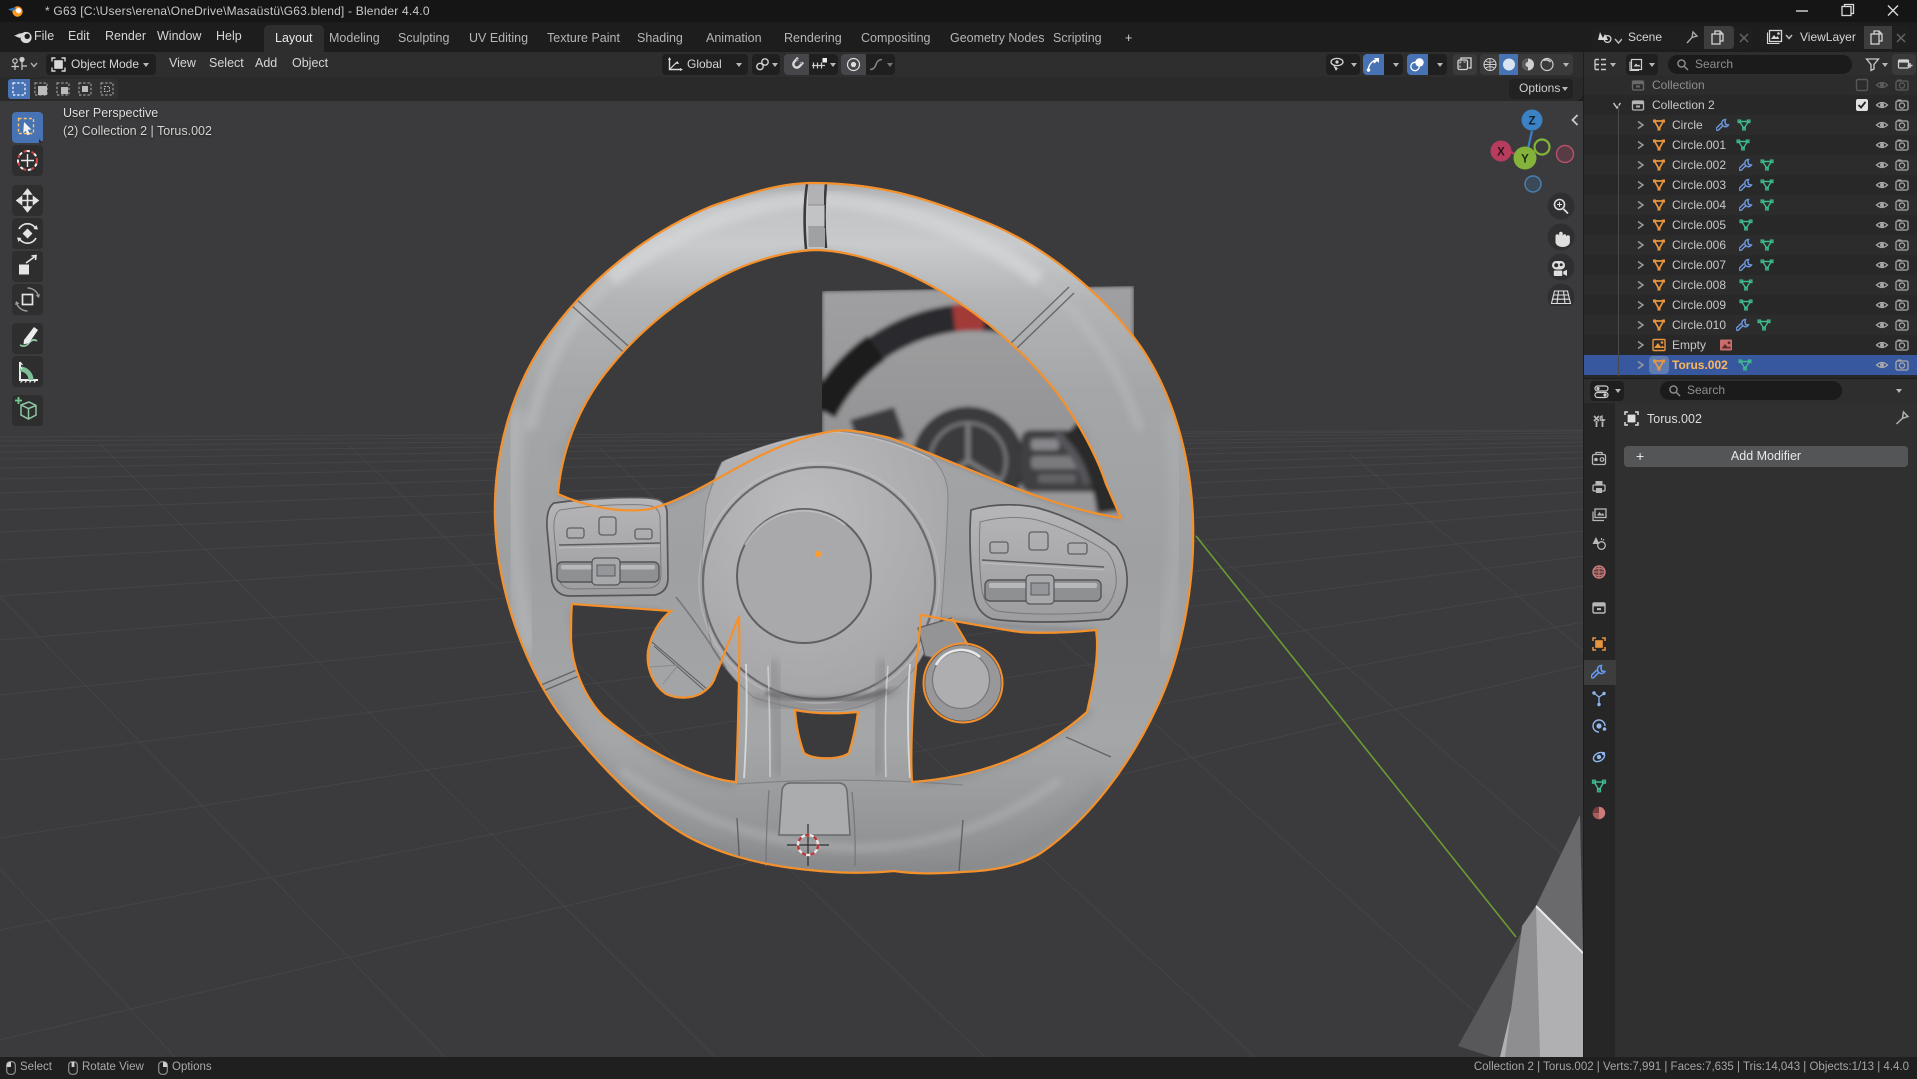 This screenshot has width=1917, height=1079. What do you see at coordinates (1501, 153) in the screenshot?
I see `svg-text: X` at bounding box center [1501, 153].